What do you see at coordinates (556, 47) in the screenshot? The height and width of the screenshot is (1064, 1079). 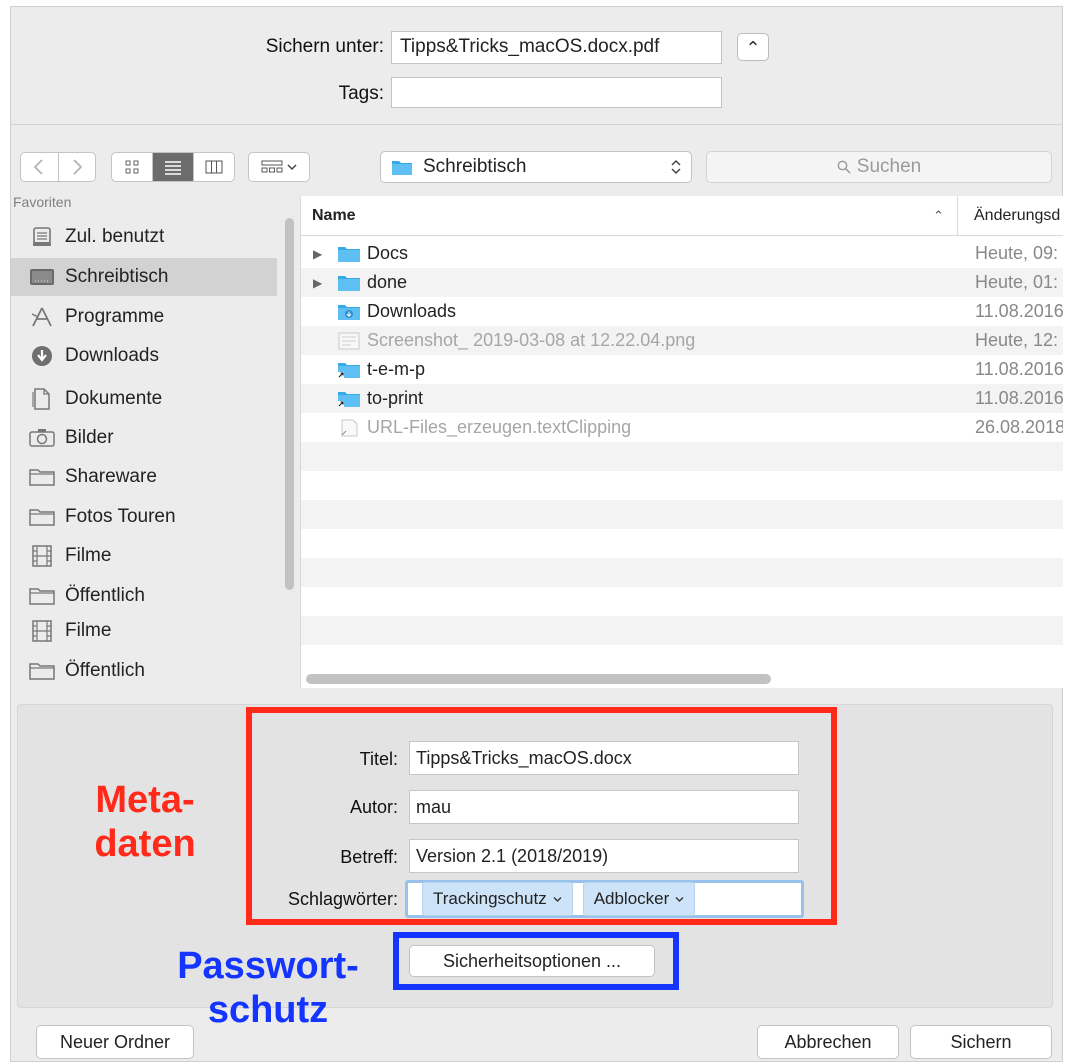 I see `filename-field: Tipps&Tricks_macOS.docx.pdf` at bounding box center [556, 47].